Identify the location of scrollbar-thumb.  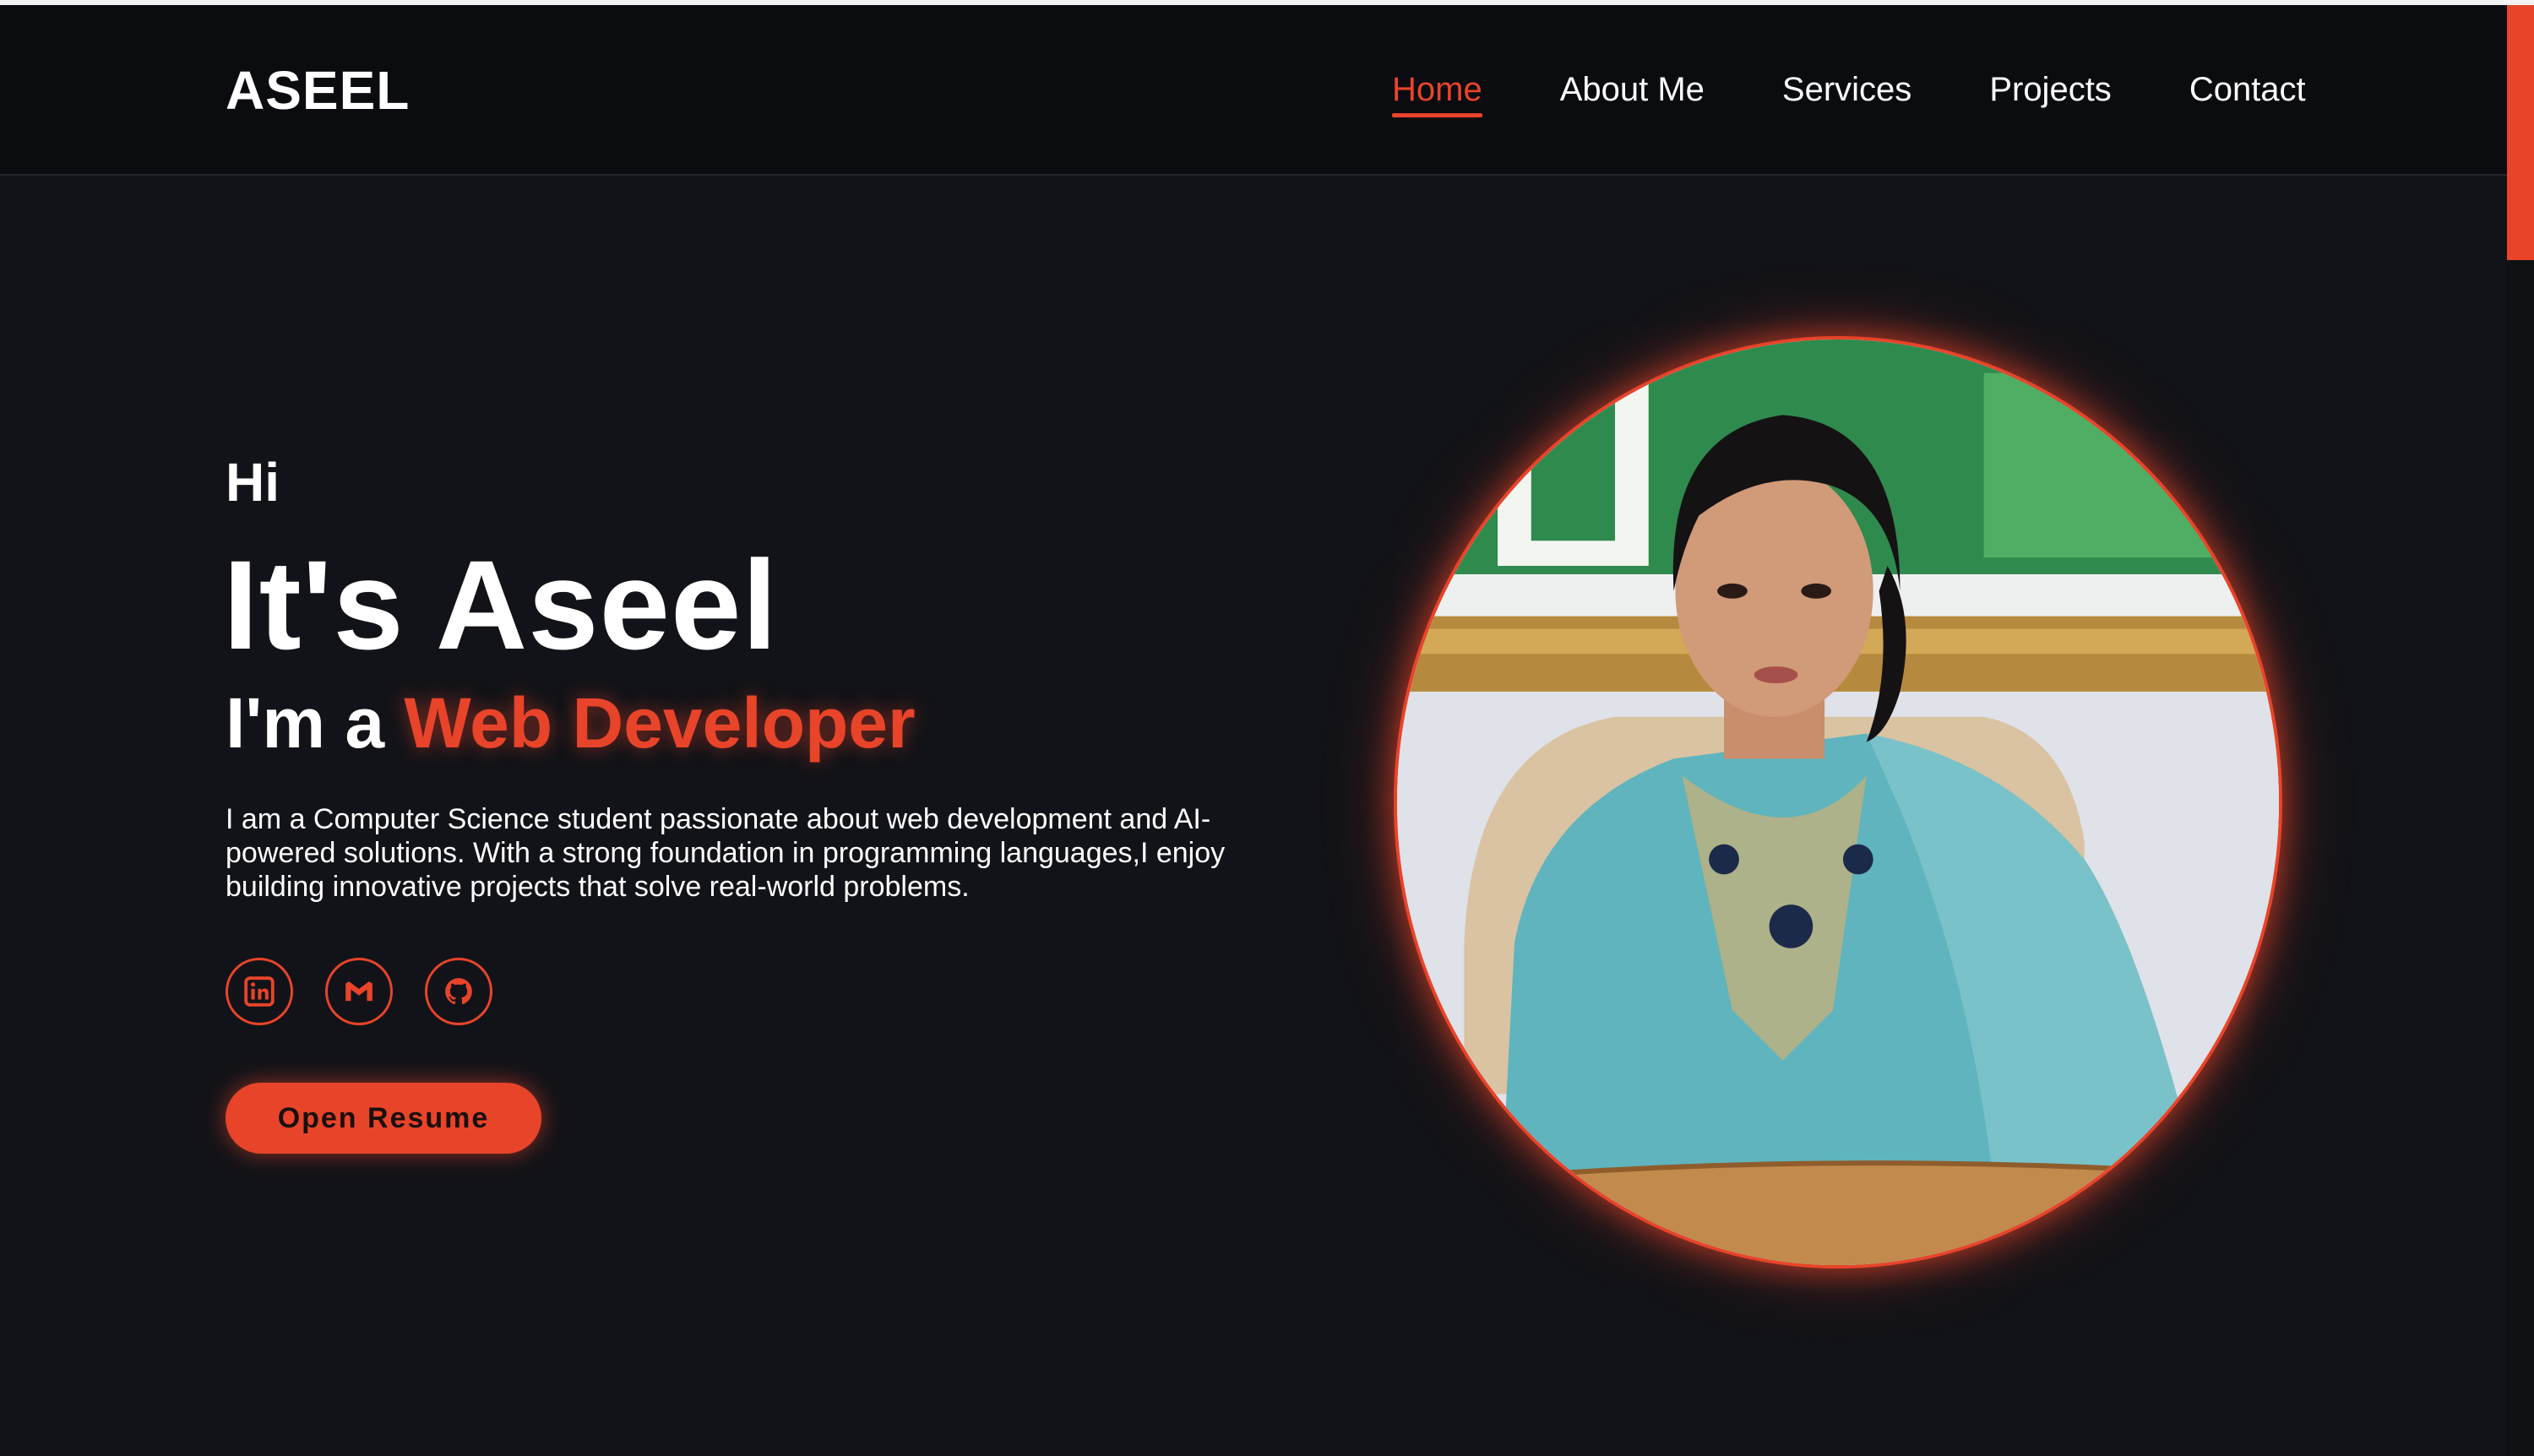
(2520, 132).